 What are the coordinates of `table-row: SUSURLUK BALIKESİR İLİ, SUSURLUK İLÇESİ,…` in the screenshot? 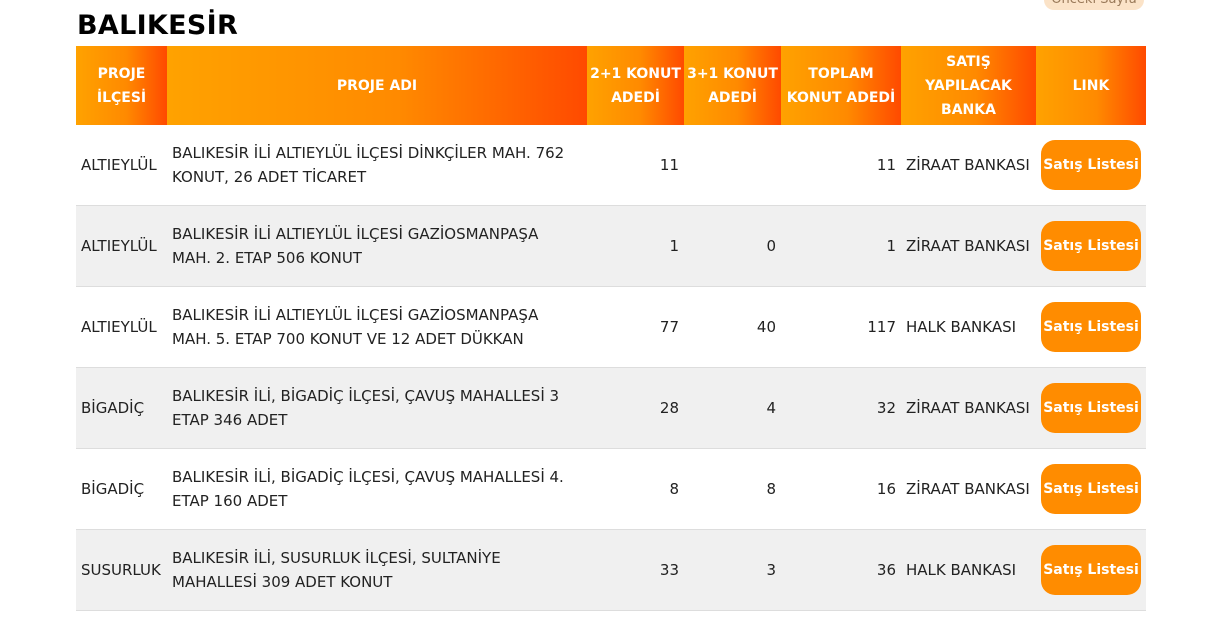 It's located at (611, 570).